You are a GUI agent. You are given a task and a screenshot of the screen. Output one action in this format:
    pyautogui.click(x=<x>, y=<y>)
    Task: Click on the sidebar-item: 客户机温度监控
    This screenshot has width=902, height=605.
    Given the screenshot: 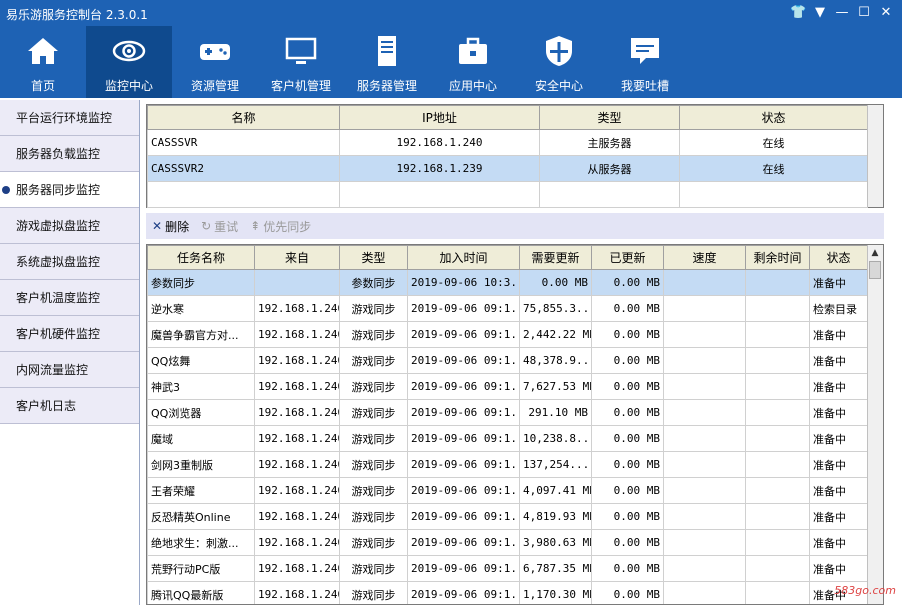 What is the action you would take?
    pyautogui.click(x=69, y=298)
    